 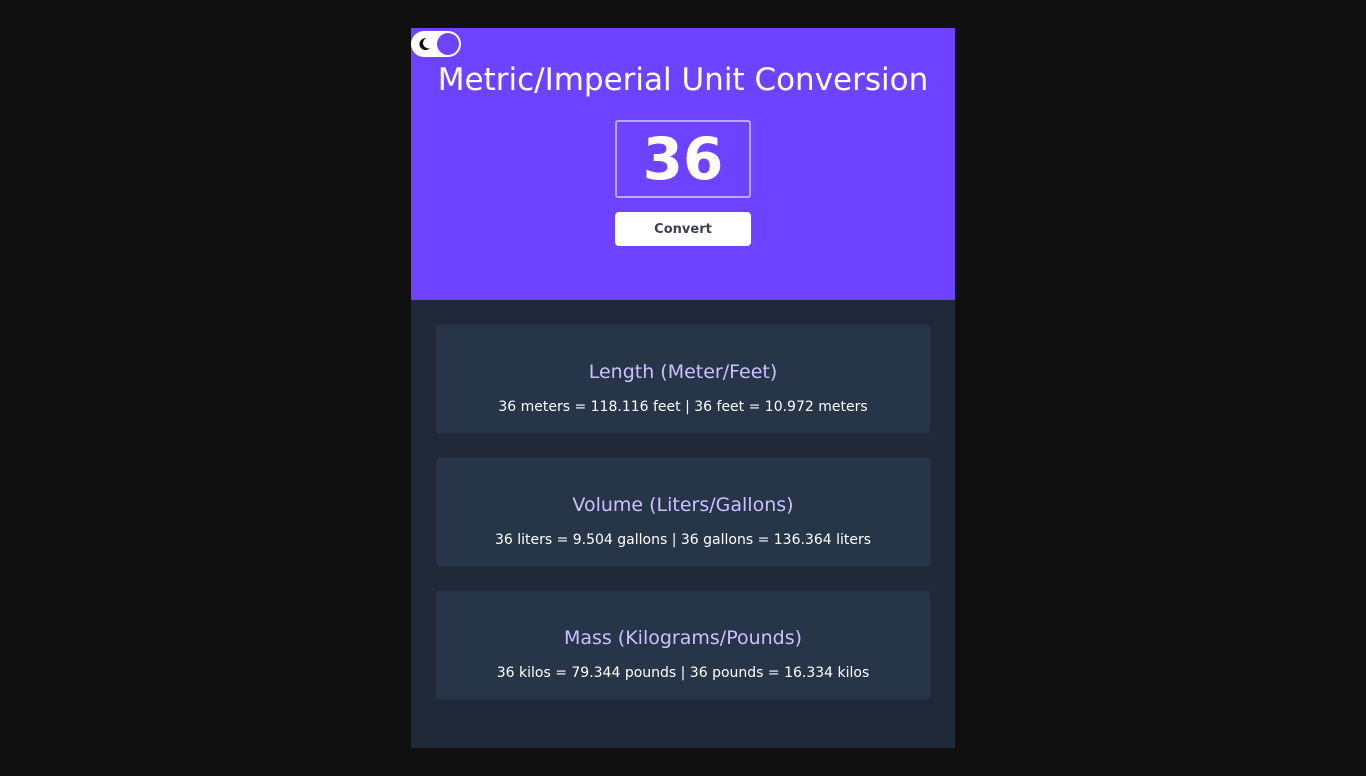 I want to click on number-input, so click(x=683, y=159).